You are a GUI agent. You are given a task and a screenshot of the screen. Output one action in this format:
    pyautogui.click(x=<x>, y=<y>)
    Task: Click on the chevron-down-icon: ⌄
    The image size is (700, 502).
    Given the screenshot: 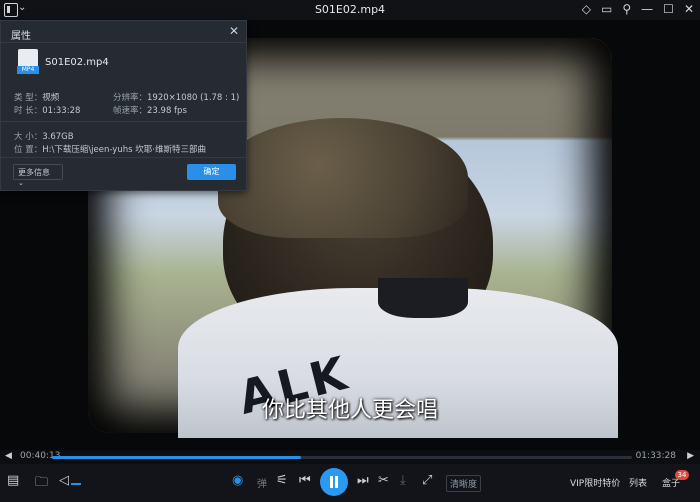 What is the action you would take?
    pyautogui.click(x=21, y=183)
    